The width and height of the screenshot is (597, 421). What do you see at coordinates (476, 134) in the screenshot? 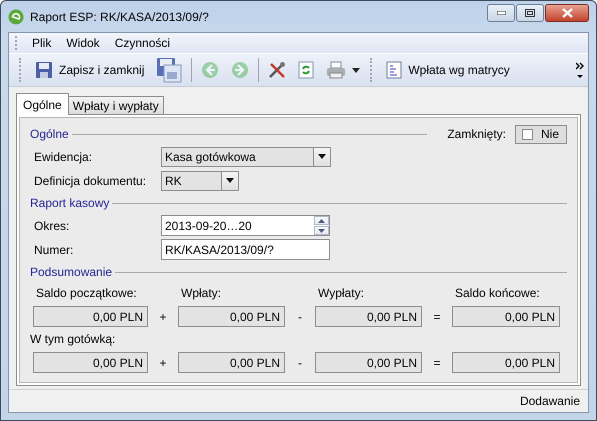
I see `field-label: Zamknięty:` at bounding box center [476, 134].